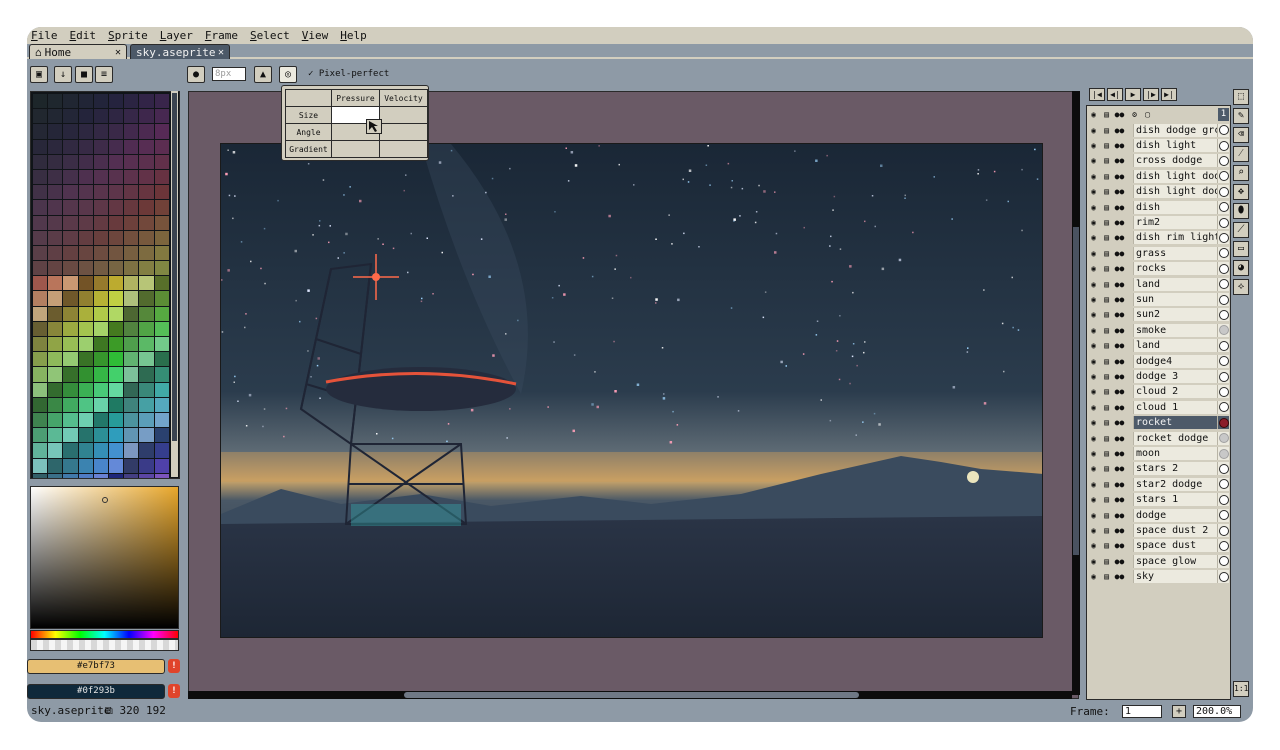 This screenshot has height=750, width=1280. Describe the element at coordinates (1175, 392) in the screenshot. I see `layer-name: cloud 2` at that location.